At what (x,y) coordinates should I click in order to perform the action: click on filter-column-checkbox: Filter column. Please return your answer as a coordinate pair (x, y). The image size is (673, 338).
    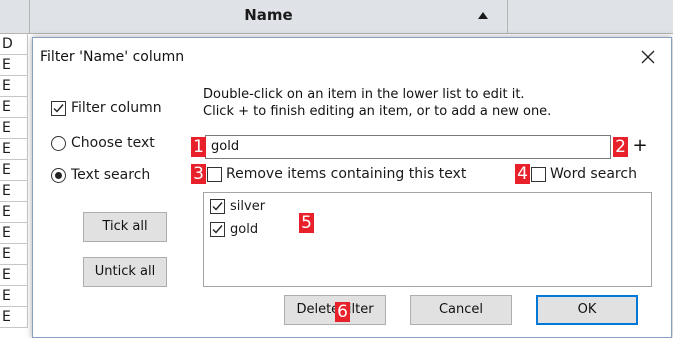
    Looking at the image, I should click on (106, 108).